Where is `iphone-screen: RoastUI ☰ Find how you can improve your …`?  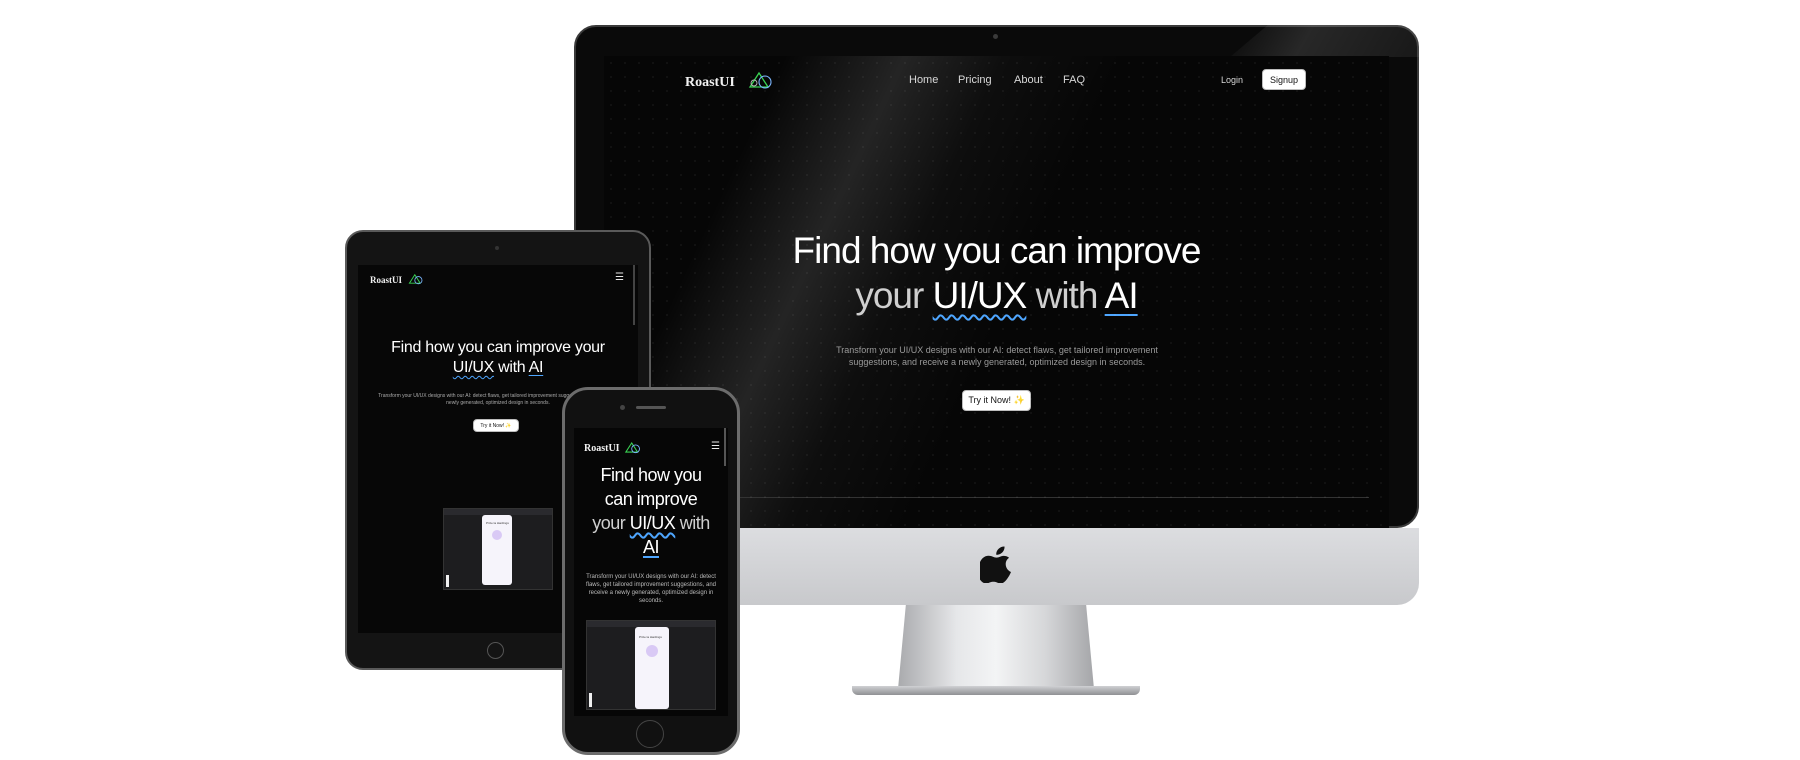 iphone-screen: RoastUI ☰ Find how you can improve your … is located at coordinates (651, 572).